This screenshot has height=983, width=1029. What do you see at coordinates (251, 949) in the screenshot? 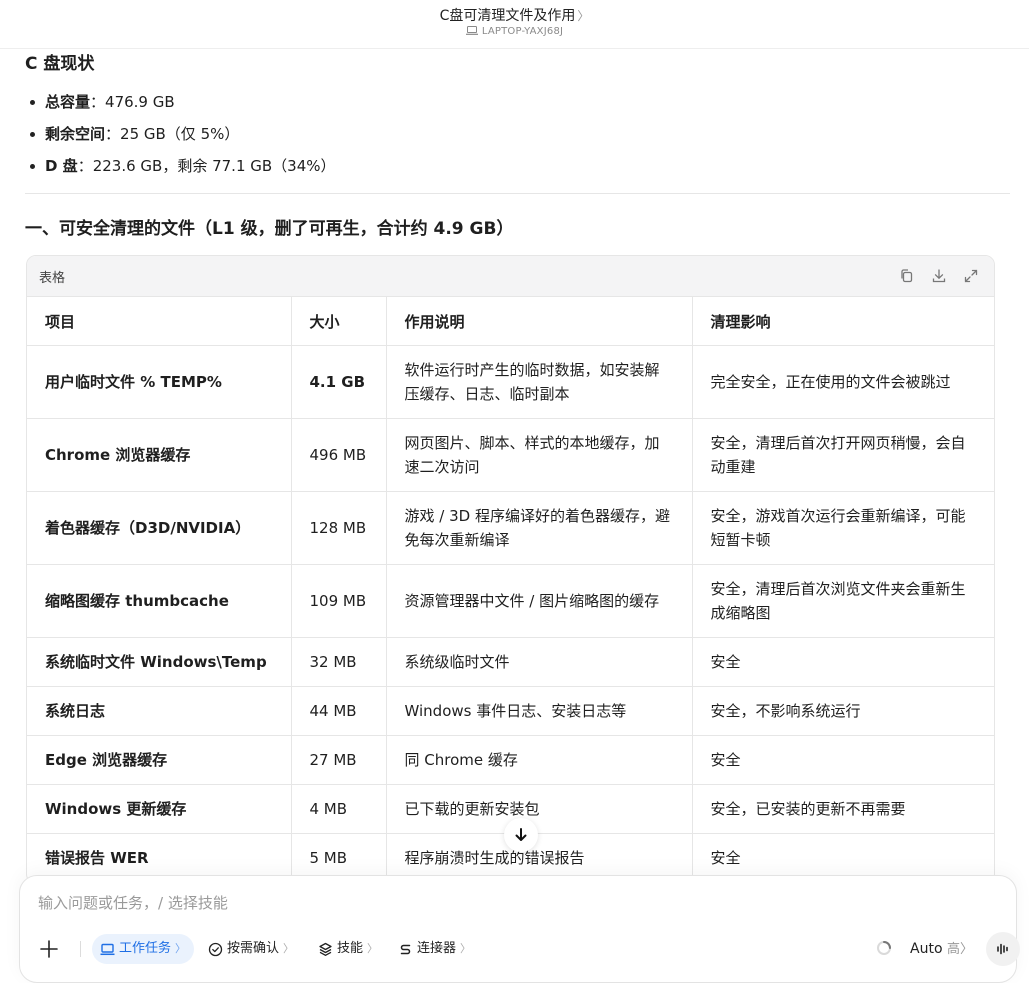
I see `confirm-mode-chip: 按需确认〉` at bounding box center [251, 949].